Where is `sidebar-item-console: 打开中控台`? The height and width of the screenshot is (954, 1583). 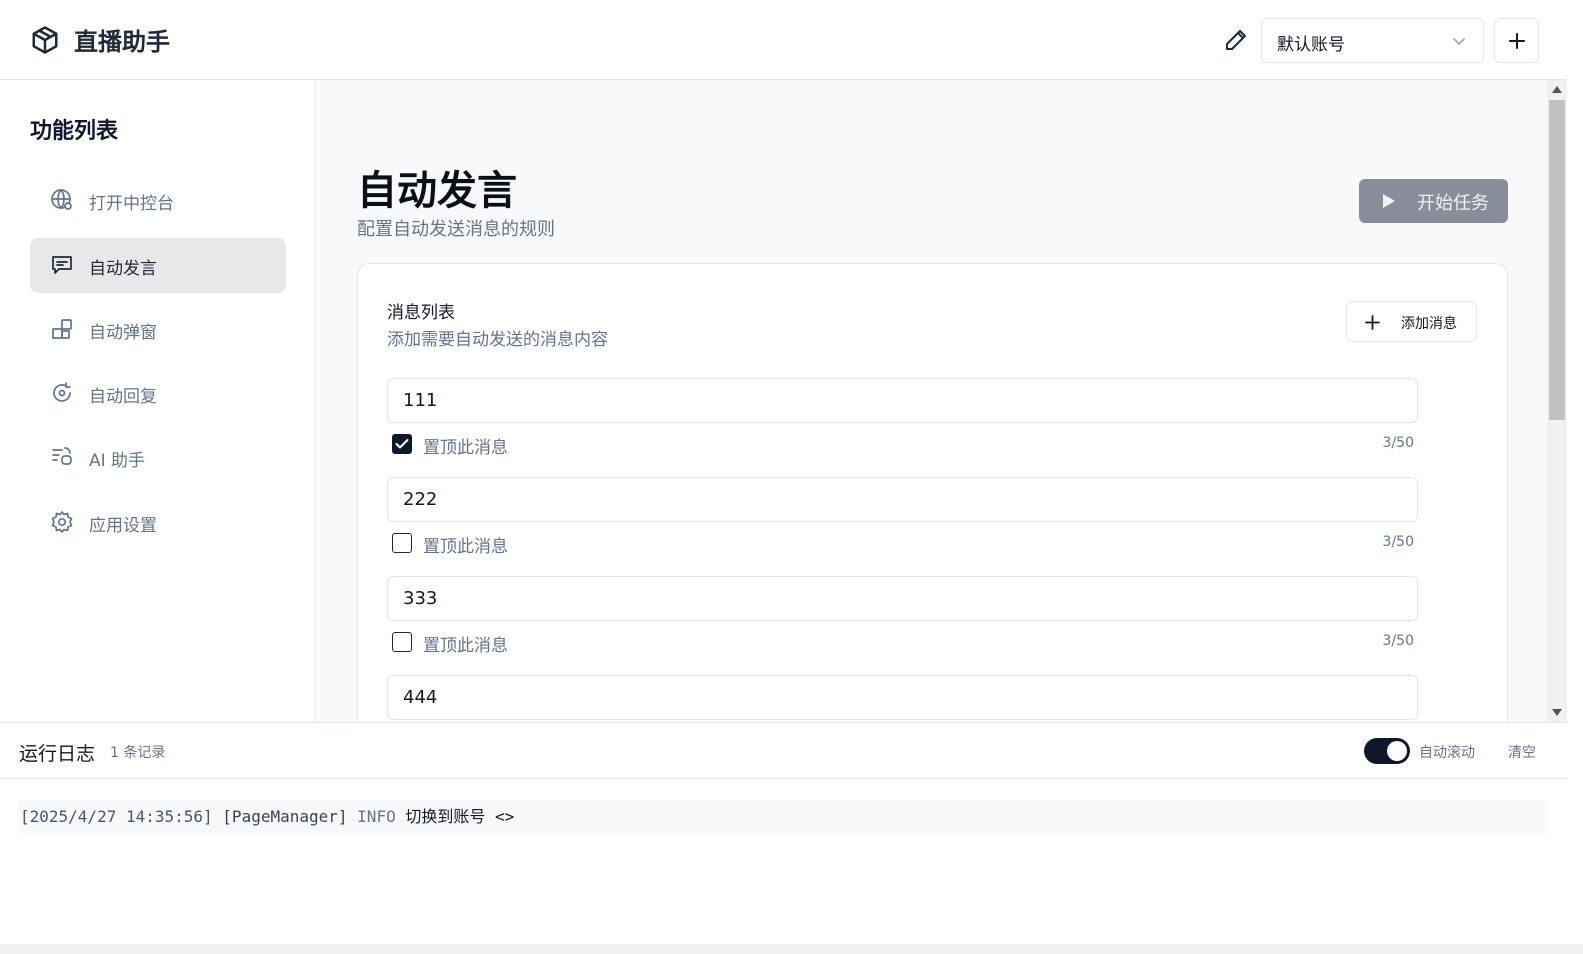
sidebar-item-console: 打开中控台 is located at coordinates (158, 200).